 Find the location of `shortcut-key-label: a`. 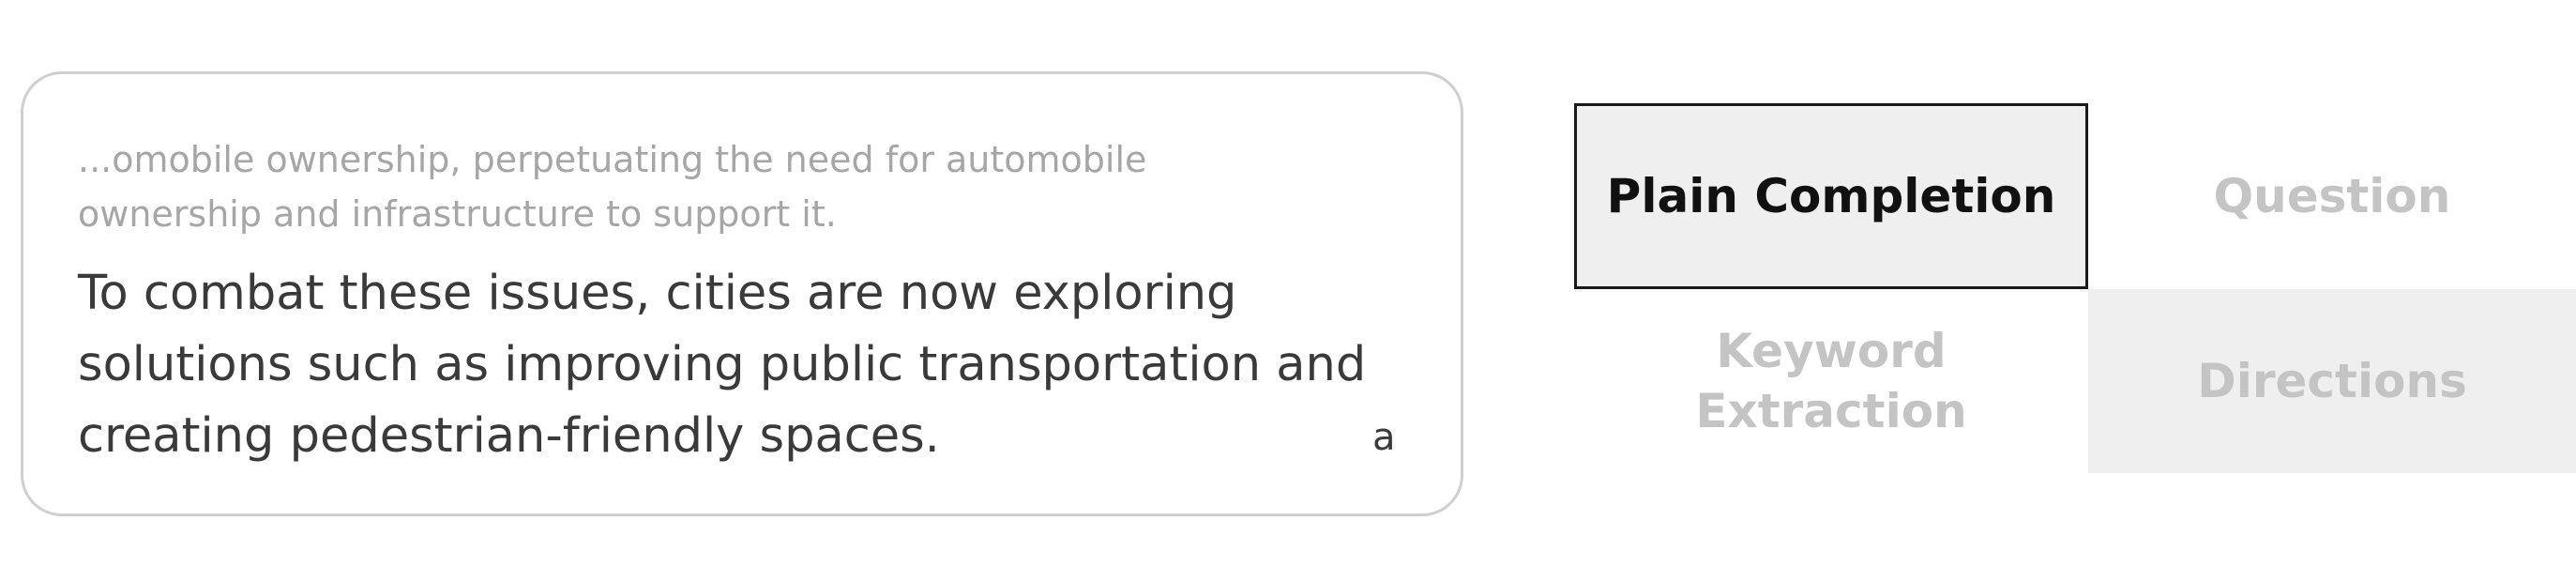

shortcut-key-label: a is located at coordinates (1384, 437).